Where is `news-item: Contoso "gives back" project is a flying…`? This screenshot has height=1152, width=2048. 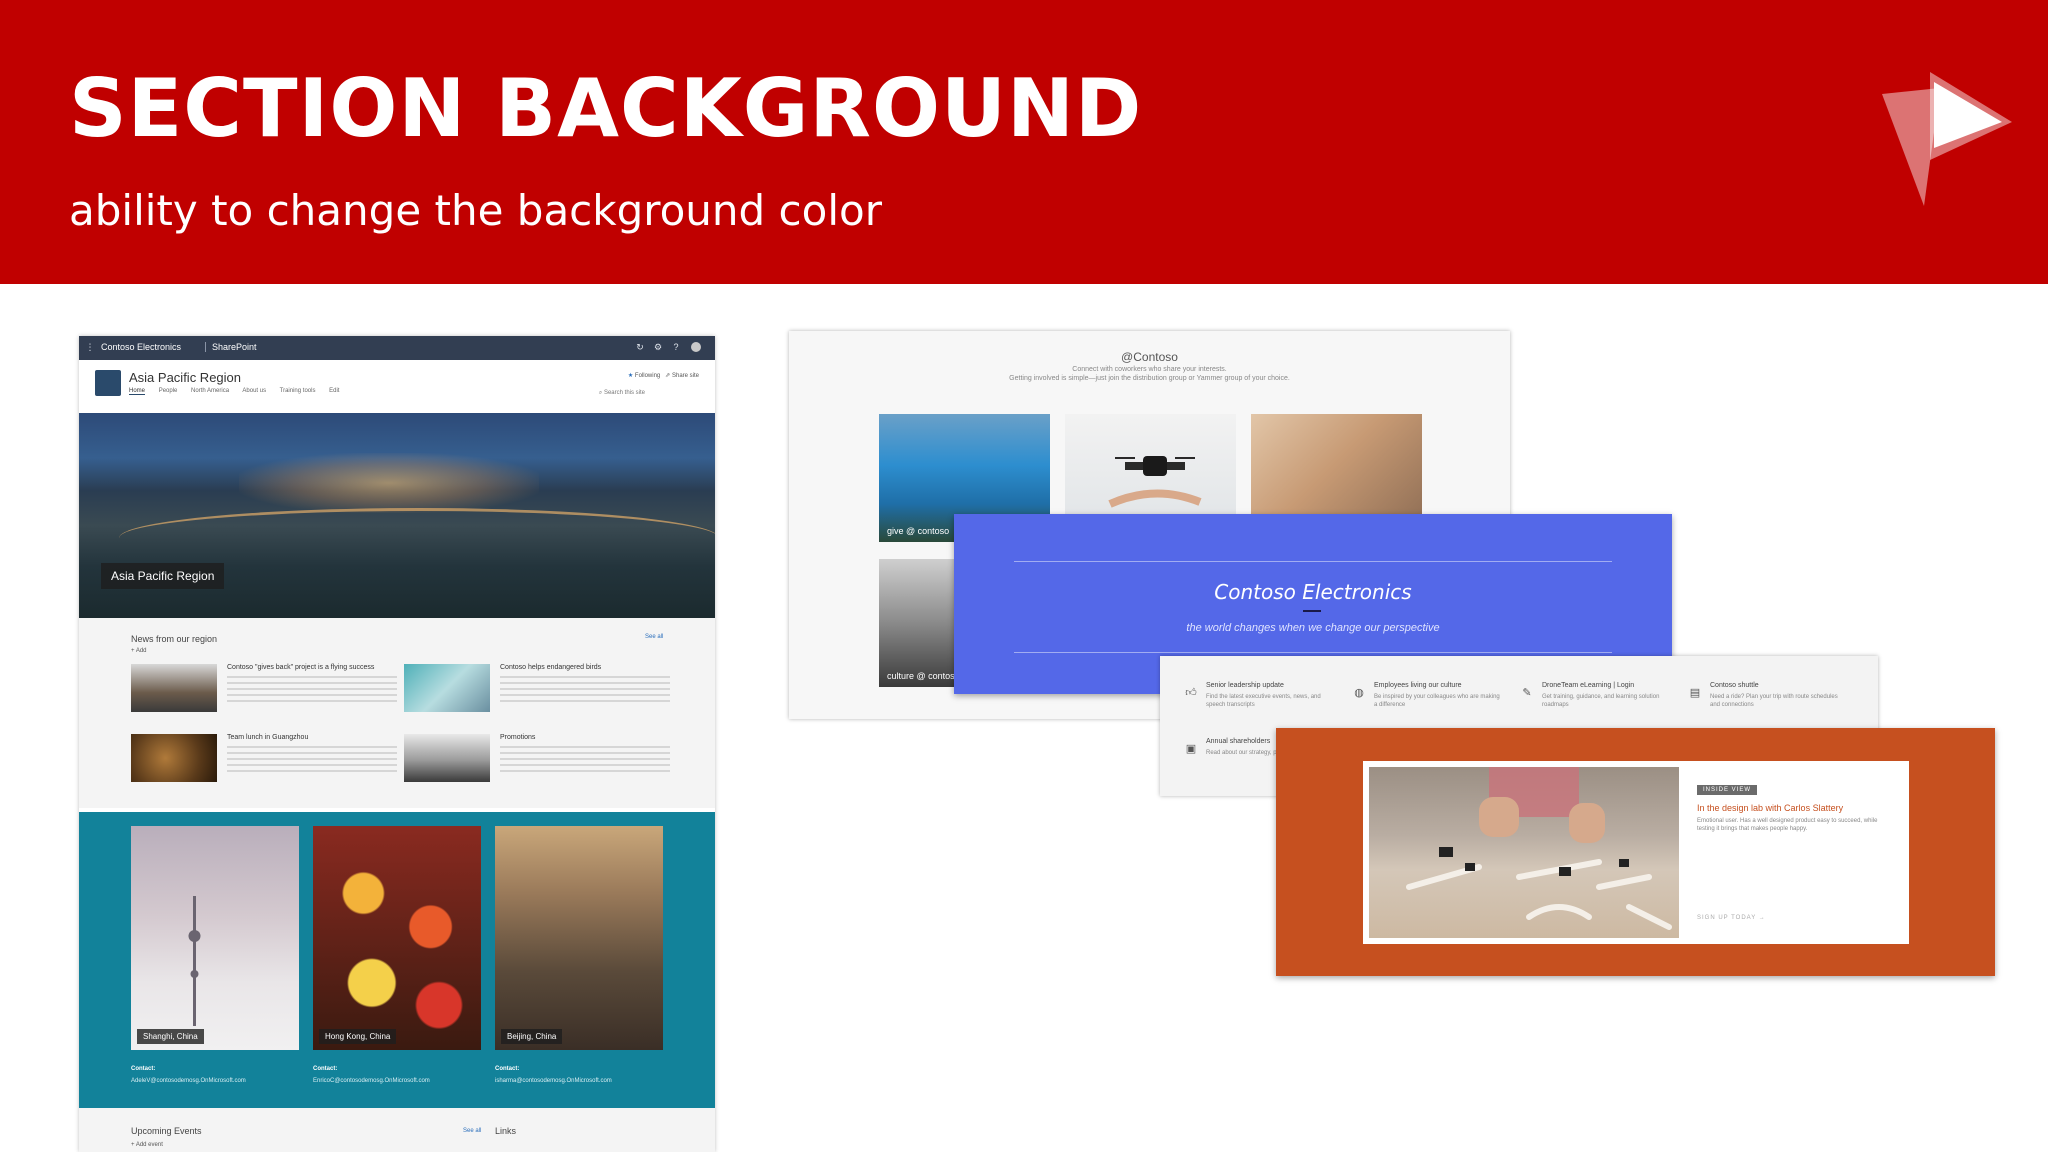
news-item: Contoso "gives back" project is a flying… is located at coordinates (266, 689).